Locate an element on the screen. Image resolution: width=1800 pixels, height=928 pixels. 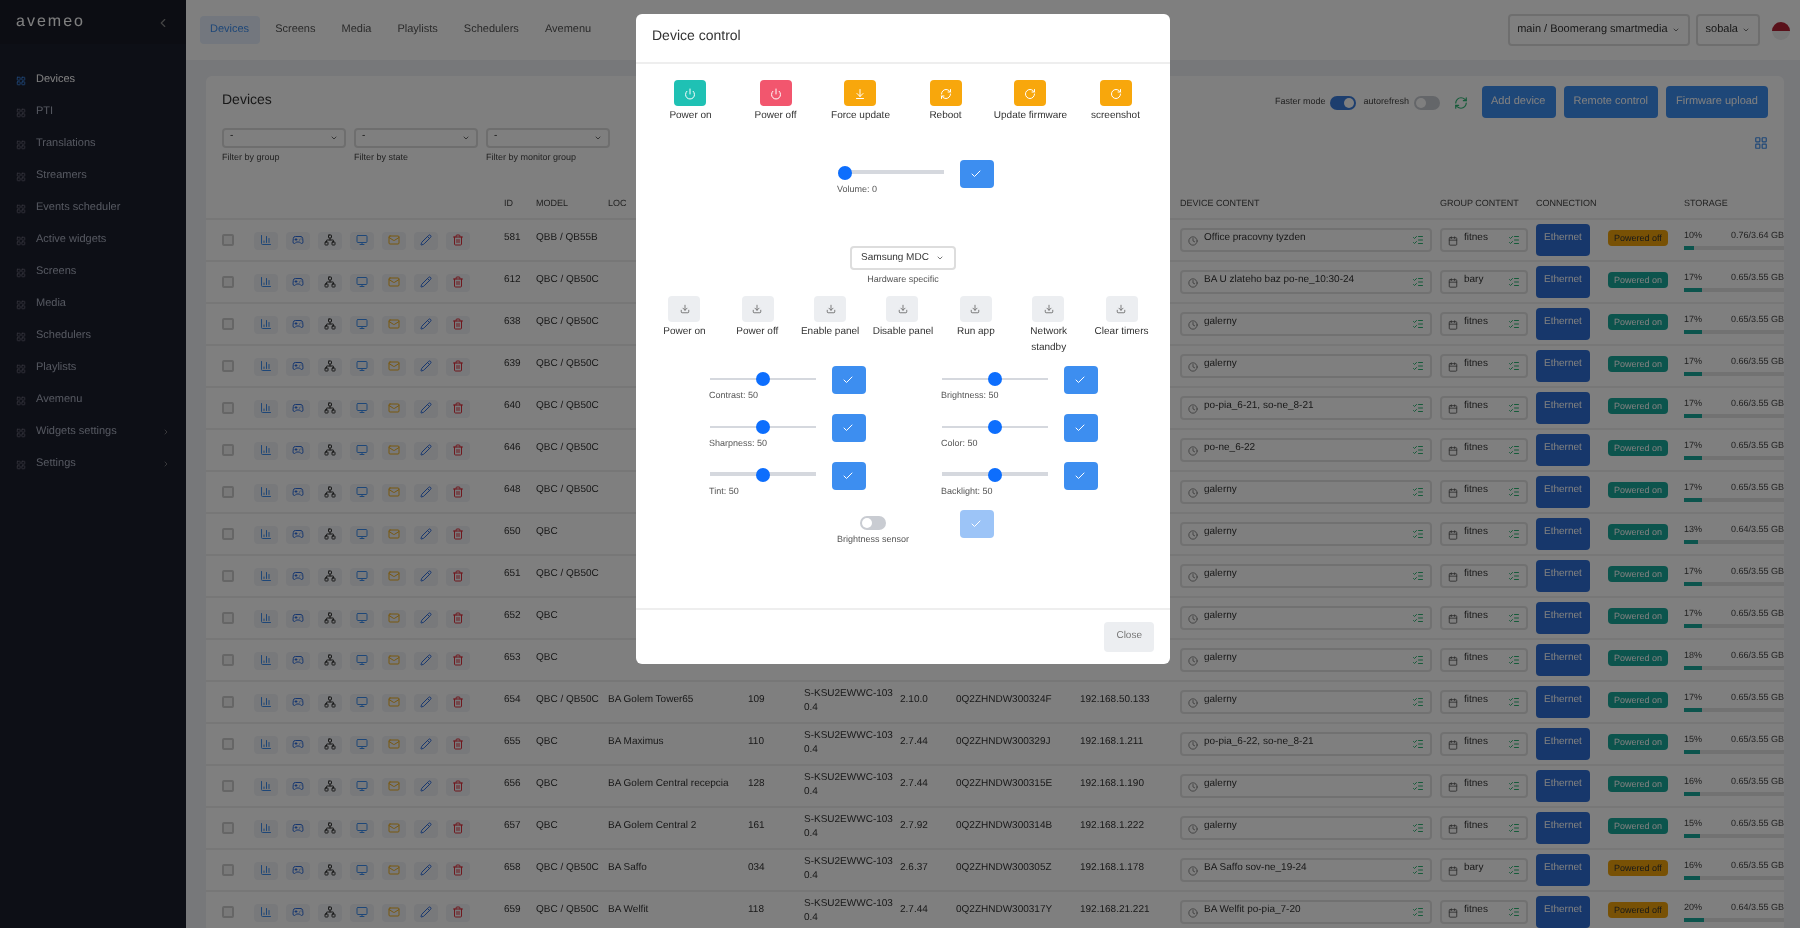
flag-icon is located at coordinates (1781, 30).